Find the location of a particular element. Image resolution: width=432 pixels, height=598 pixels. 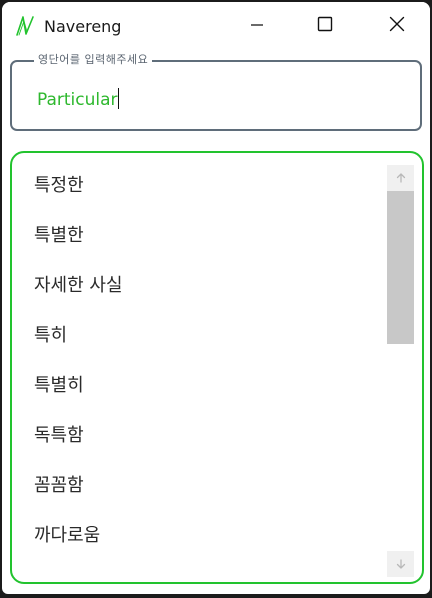

scrollbar-thumb is located at coordinates (400, 267).